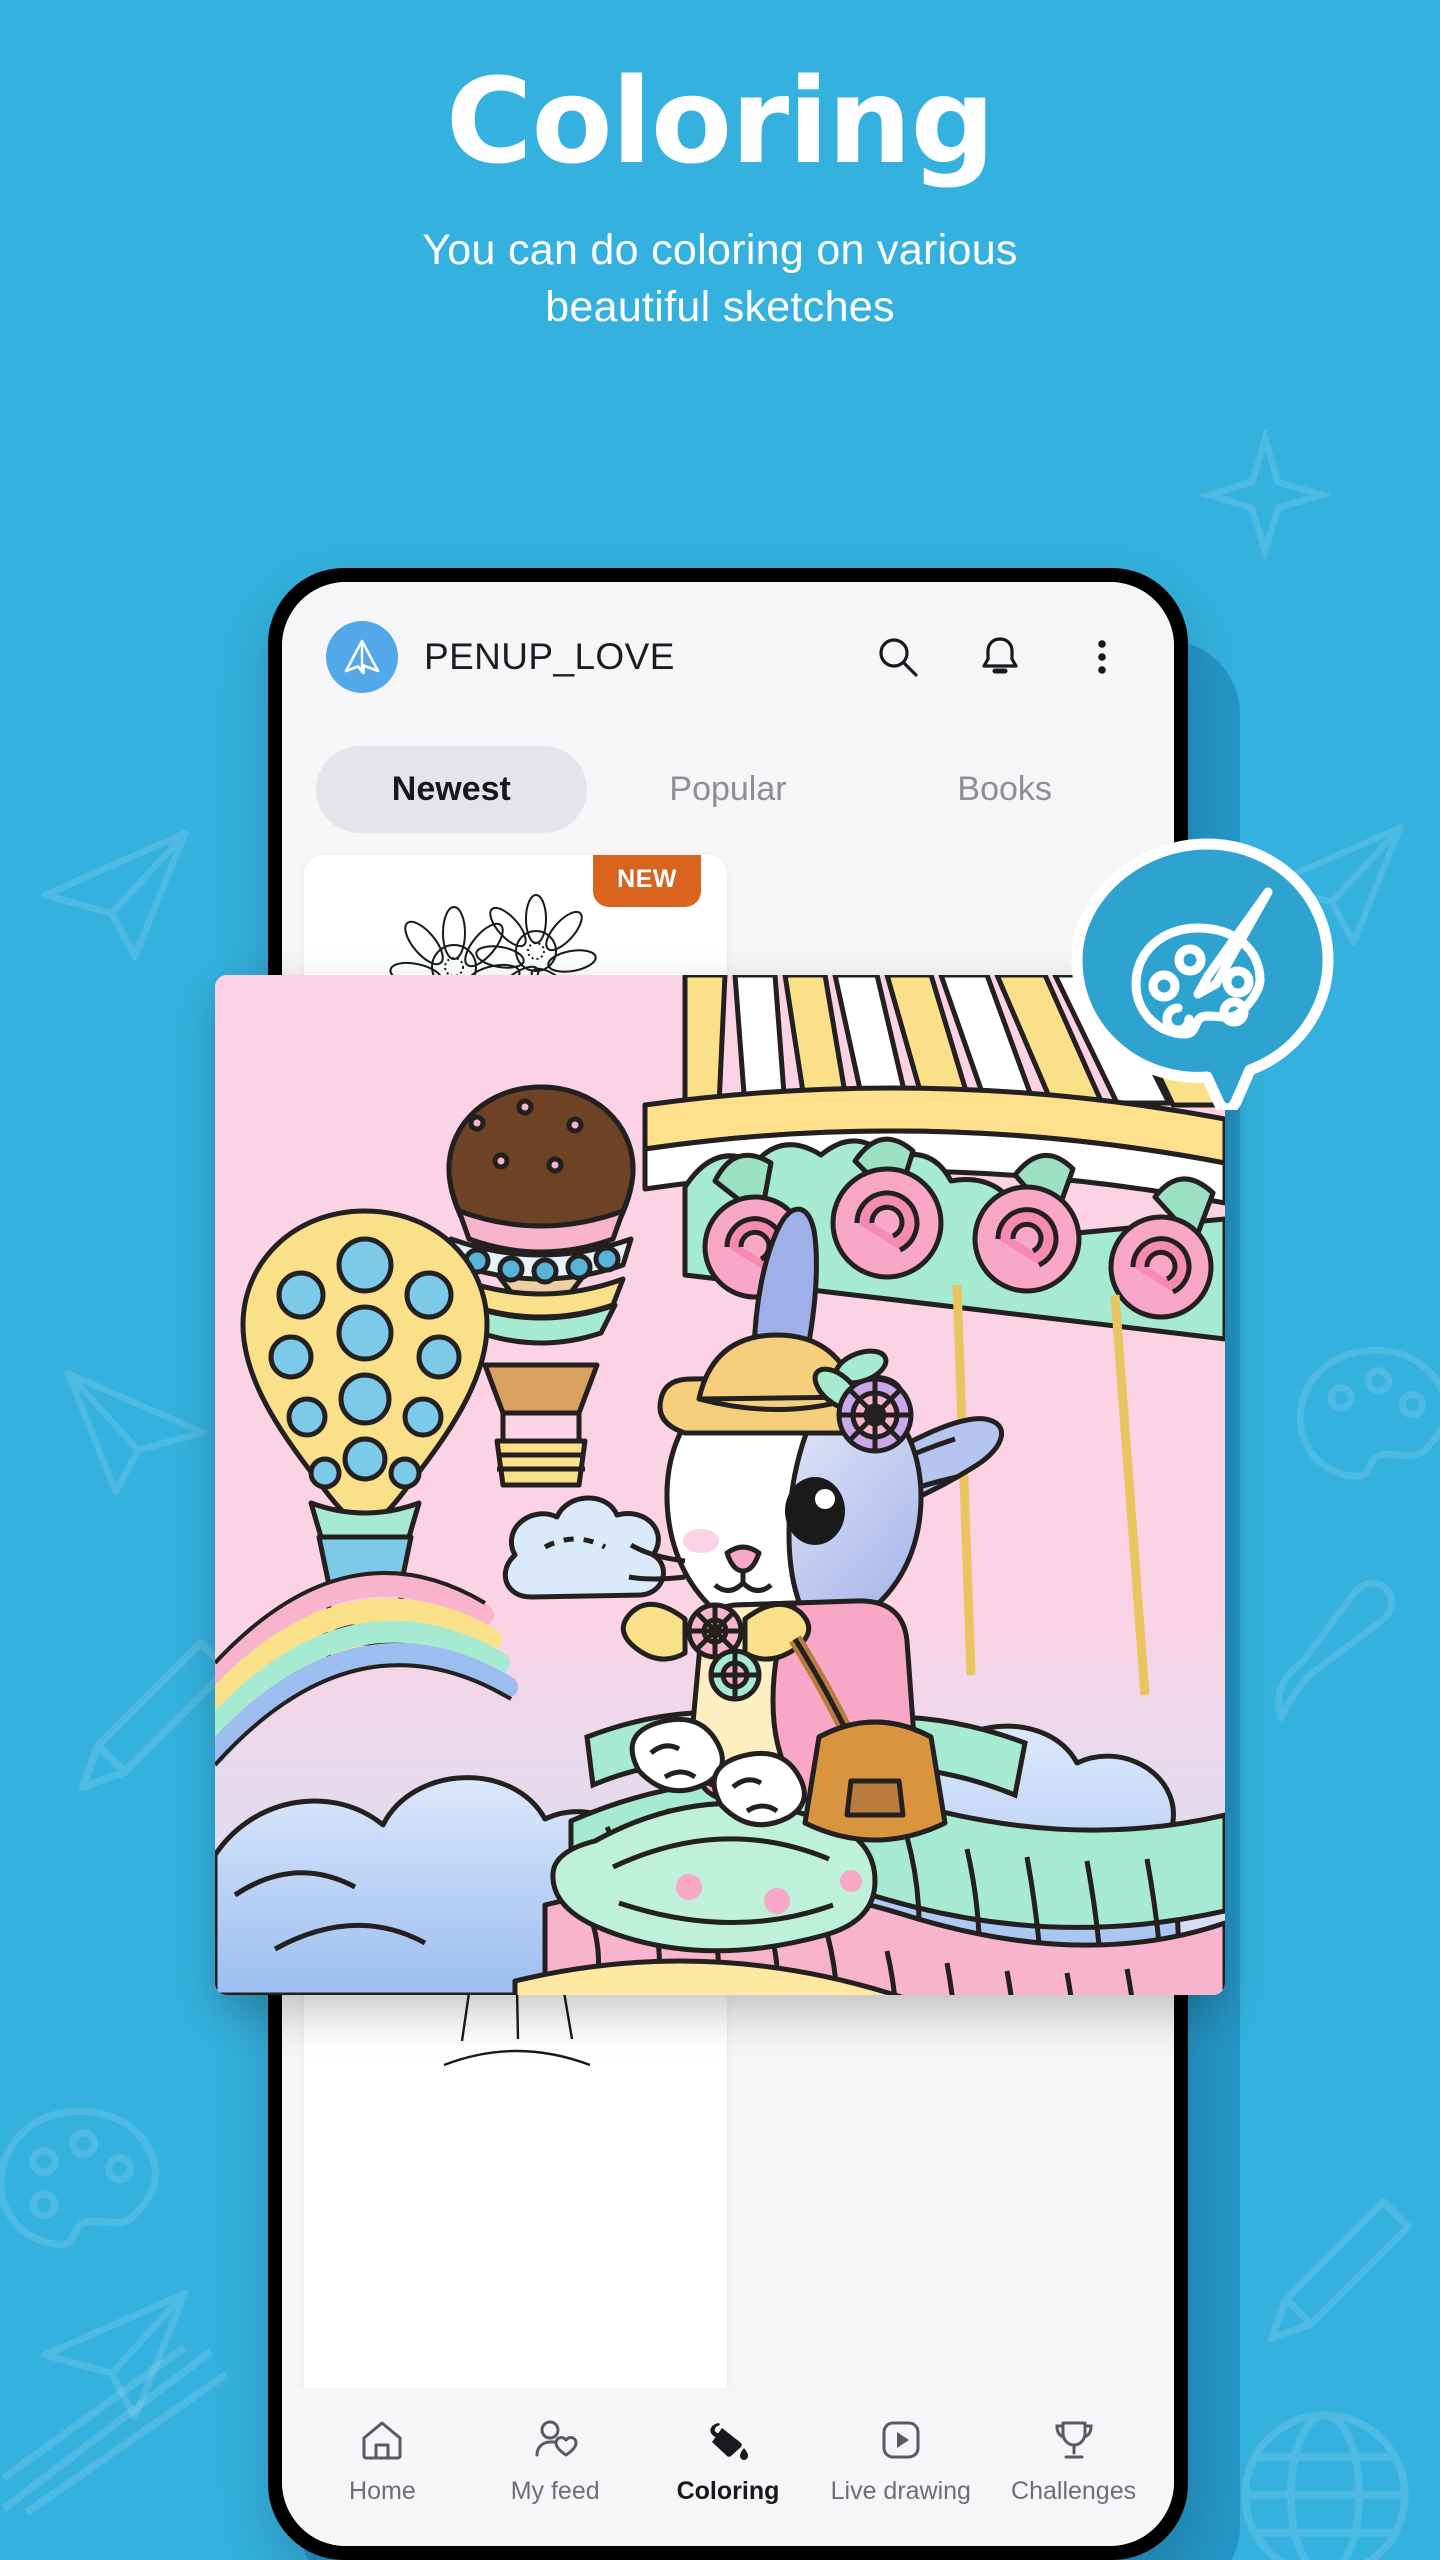 Image resolution: width=1440 pixels, height=2560 pixels. I want to click on brand-block: PENUP_LOVE, so click(599, 657).